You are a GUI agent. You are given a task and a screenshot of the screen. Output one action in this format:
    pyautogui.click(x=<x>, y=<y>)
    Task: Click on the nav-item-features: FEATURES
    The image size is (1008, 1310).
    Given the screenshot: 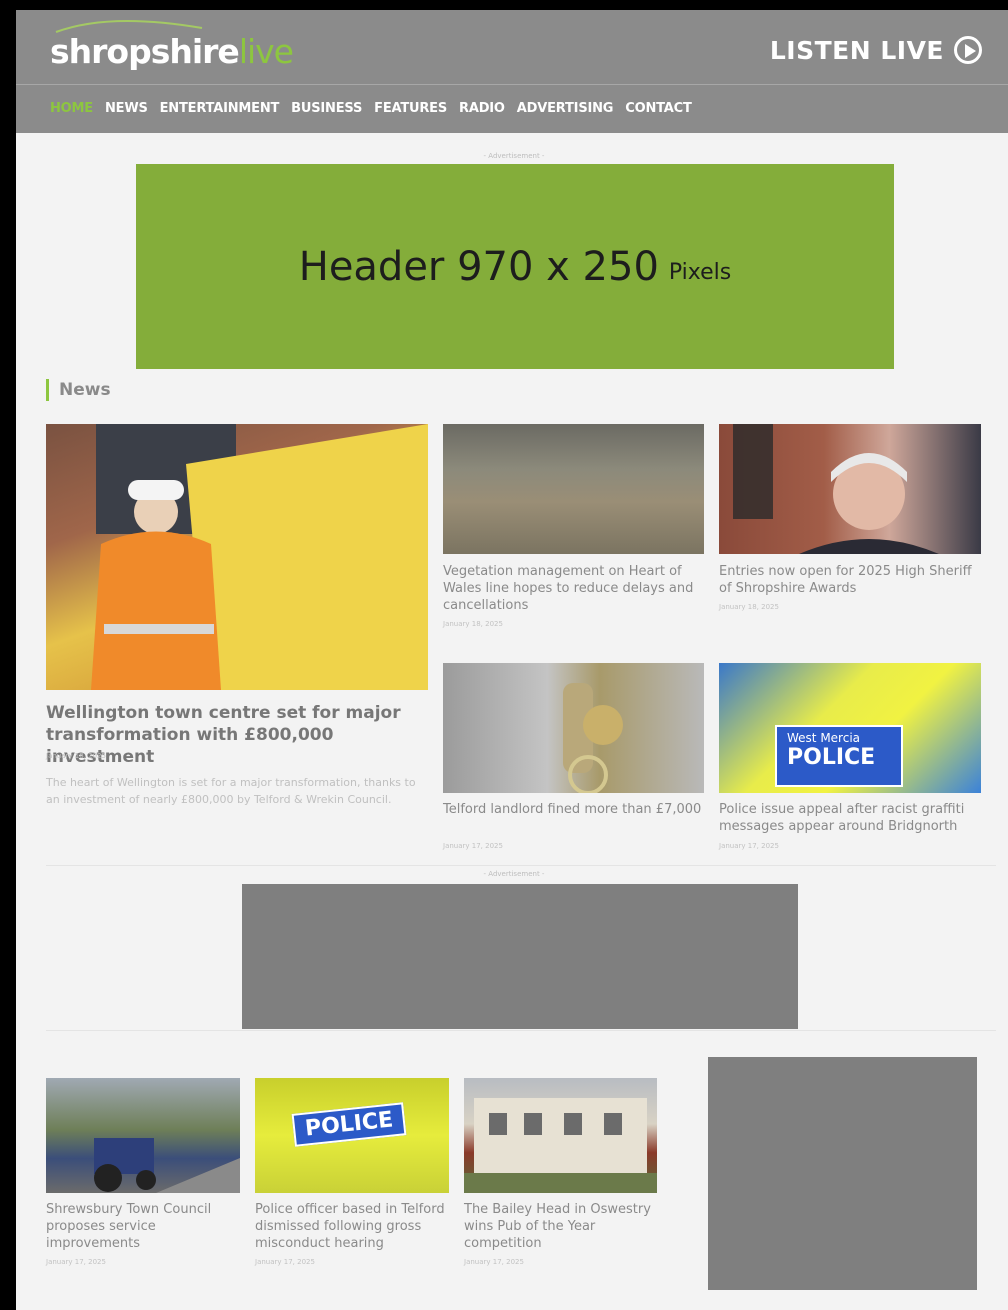 What is the action you would take?
    pyautogui.click(x=410, y=108)
    